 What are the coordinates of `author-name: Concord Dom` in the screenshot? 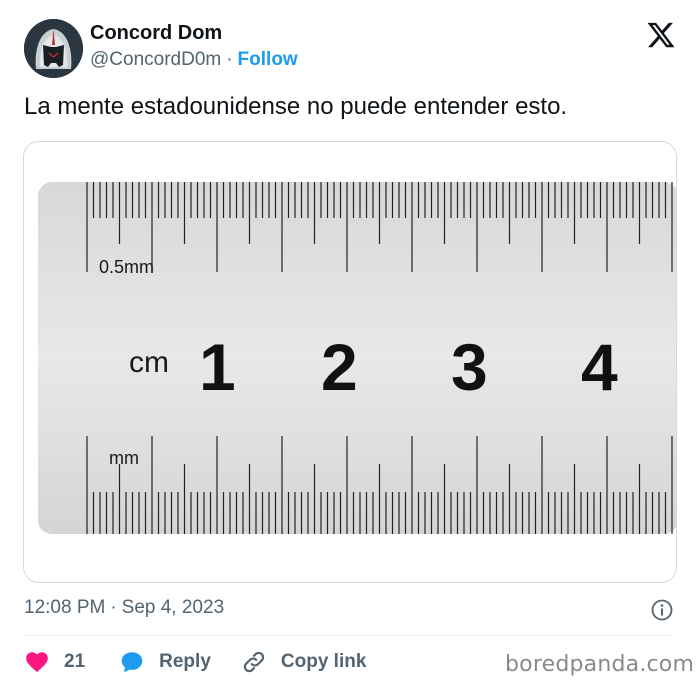 It's located at (156, 33).